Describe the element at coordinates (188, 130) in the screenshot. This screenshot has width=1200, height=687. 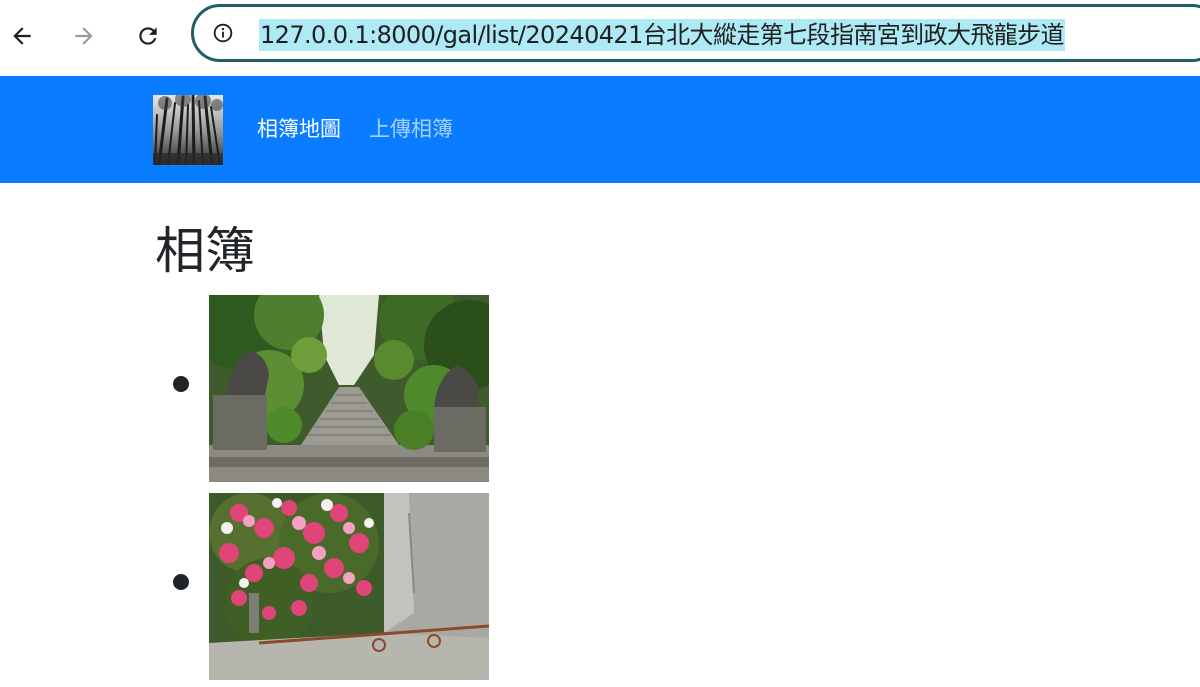
I see `forest-logo` at that location.